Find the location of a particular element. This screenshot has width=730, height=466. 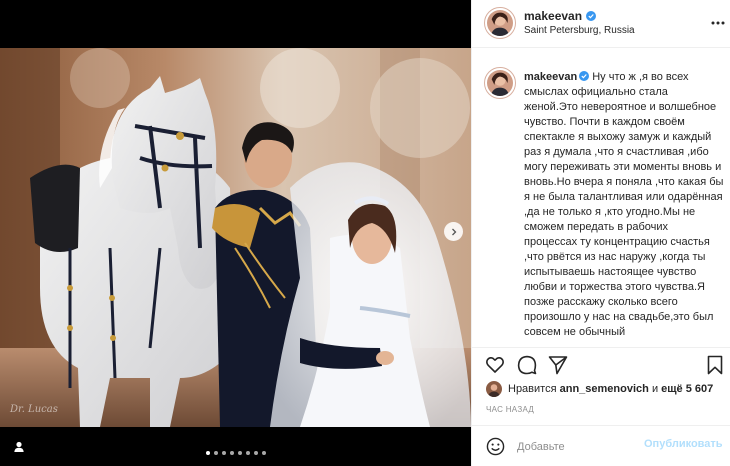

more-options-button is located at coordinates (718, 23).